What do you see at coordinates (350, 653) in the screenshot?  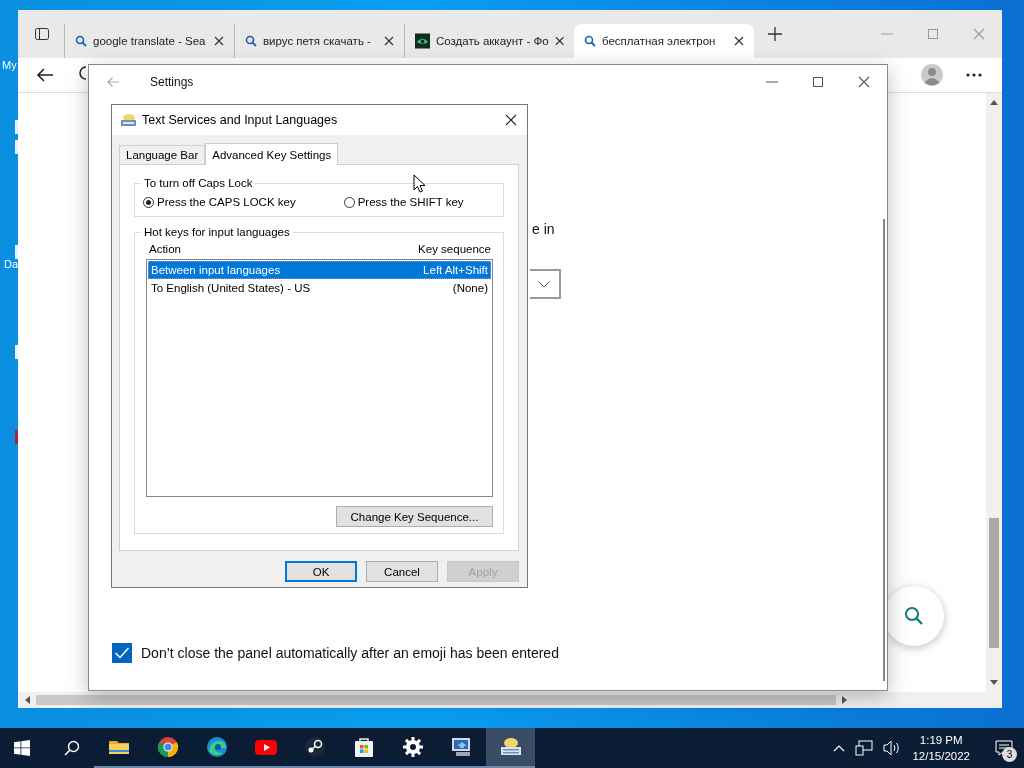 I see `checkbox-label: Don’t close the panel automatically after an emoji has been entered` at bounding box center [350, 653].